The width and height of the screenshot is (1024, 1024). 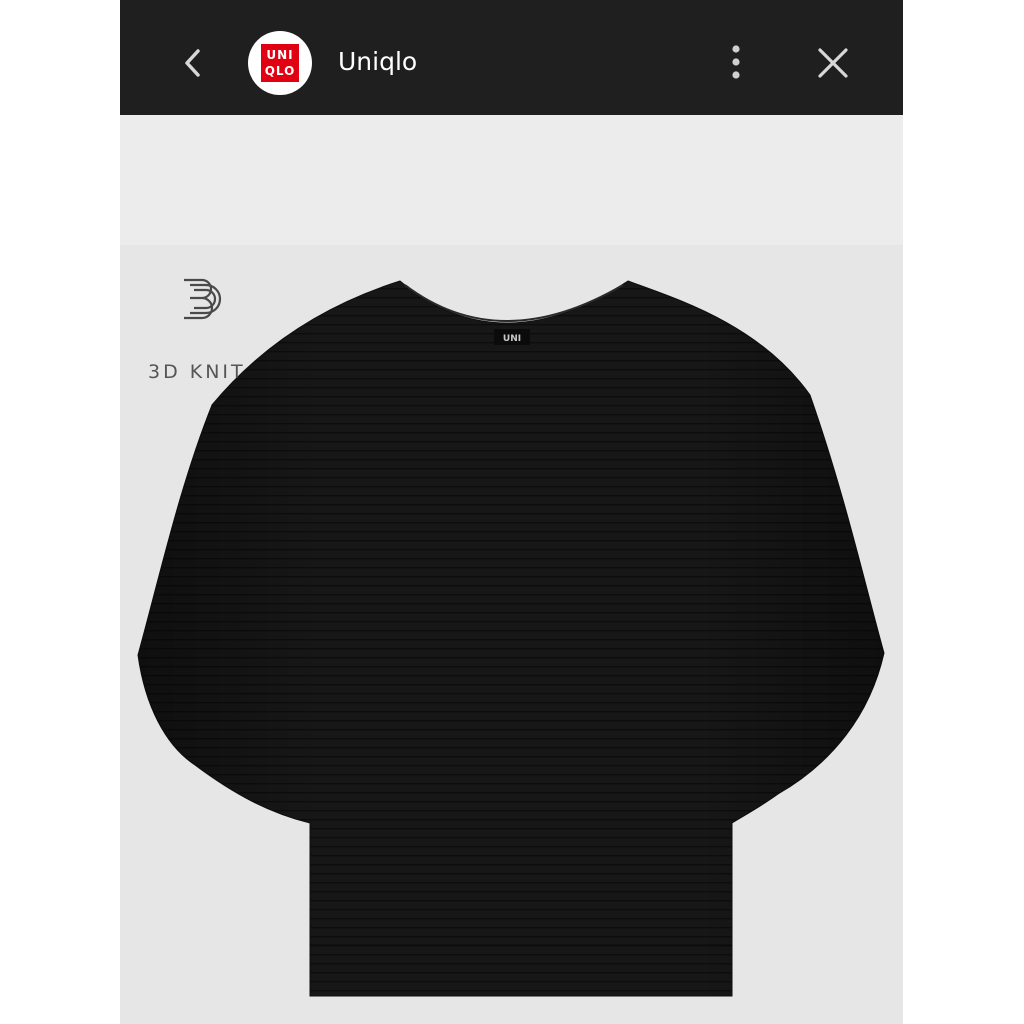 What do you see at coordinates (203, 299) in the screenshot?
I see `3d-knit-icon` at bounding box center [203, 299].